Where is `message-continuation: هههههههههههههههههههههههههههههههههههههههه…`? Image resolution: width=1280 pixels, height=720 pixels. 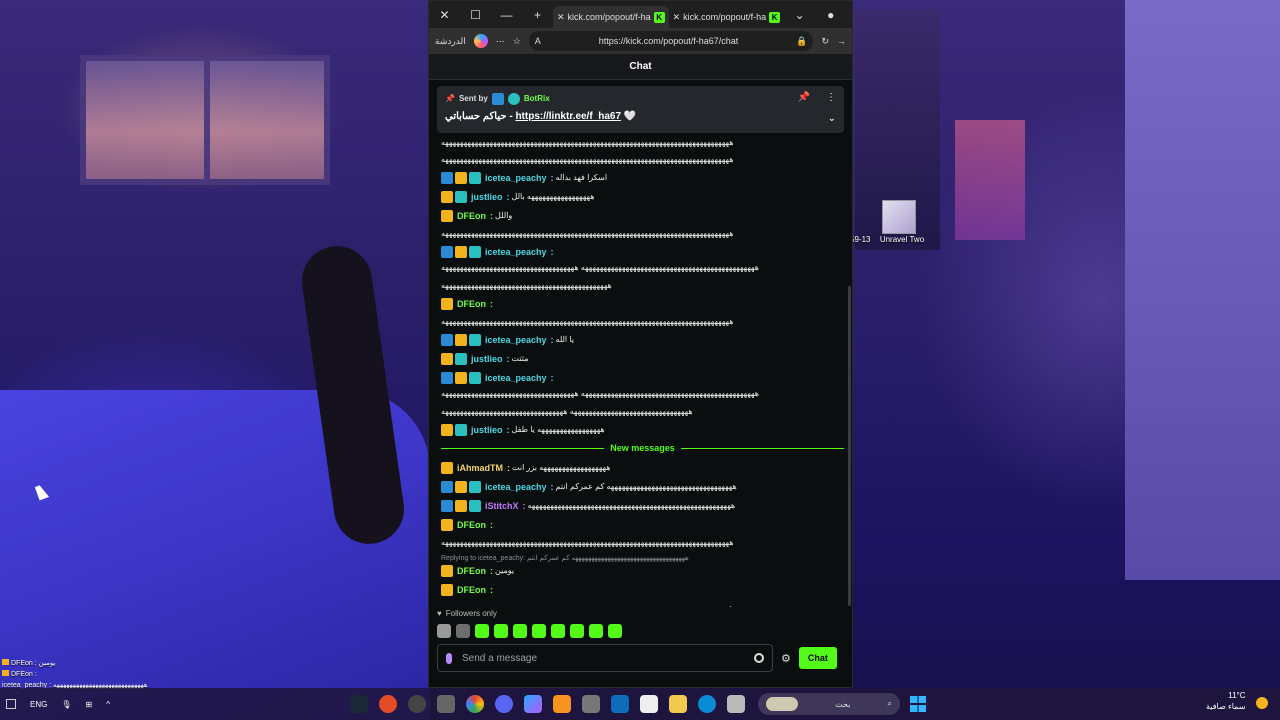 message-continuation: هههههههههههههههههههههههههههههههههههههههه… is located at coordinates (587, 321).